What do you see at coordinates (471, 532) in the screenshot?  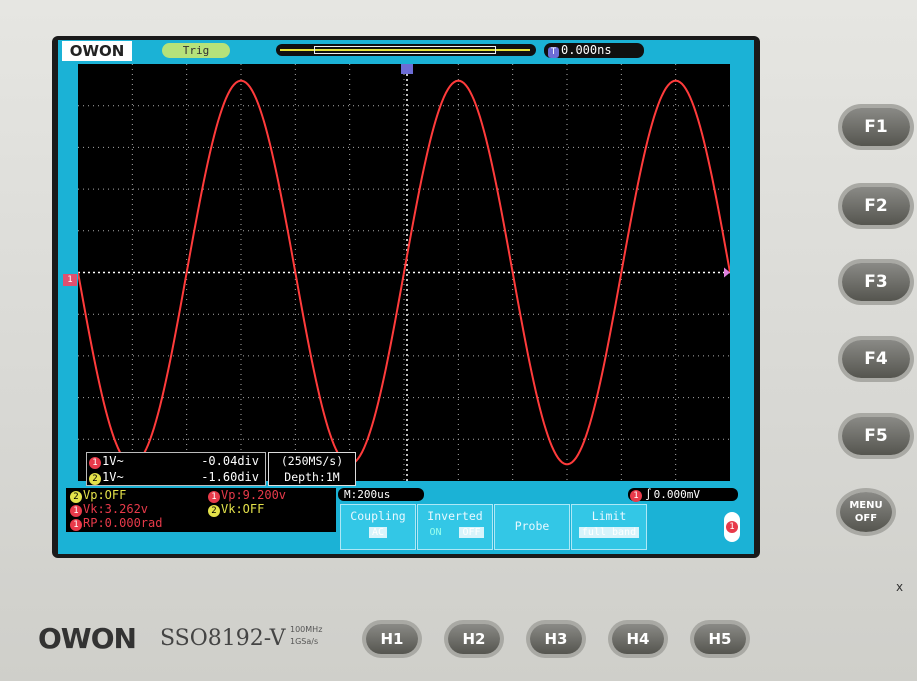 I see `softkey-inverted-off: OFF` at bounding box center [471, 532].